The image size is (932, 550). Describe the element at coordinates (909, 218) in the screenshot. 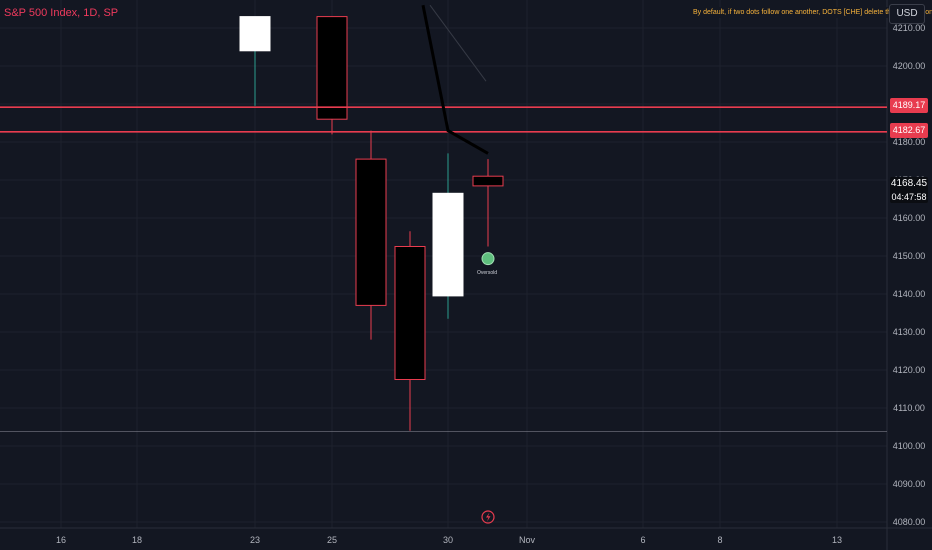

I see `price-axis-label: 4160.00` at that location.